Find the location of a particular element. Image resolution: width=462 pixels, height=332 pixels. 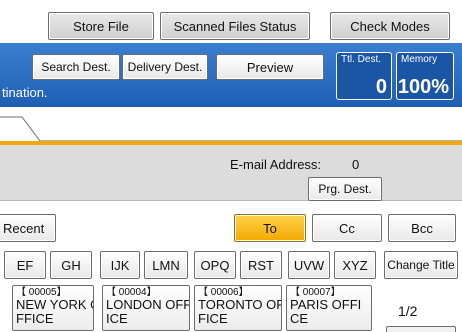

change-title-button: Change Title is located at coordinates (421, 265).